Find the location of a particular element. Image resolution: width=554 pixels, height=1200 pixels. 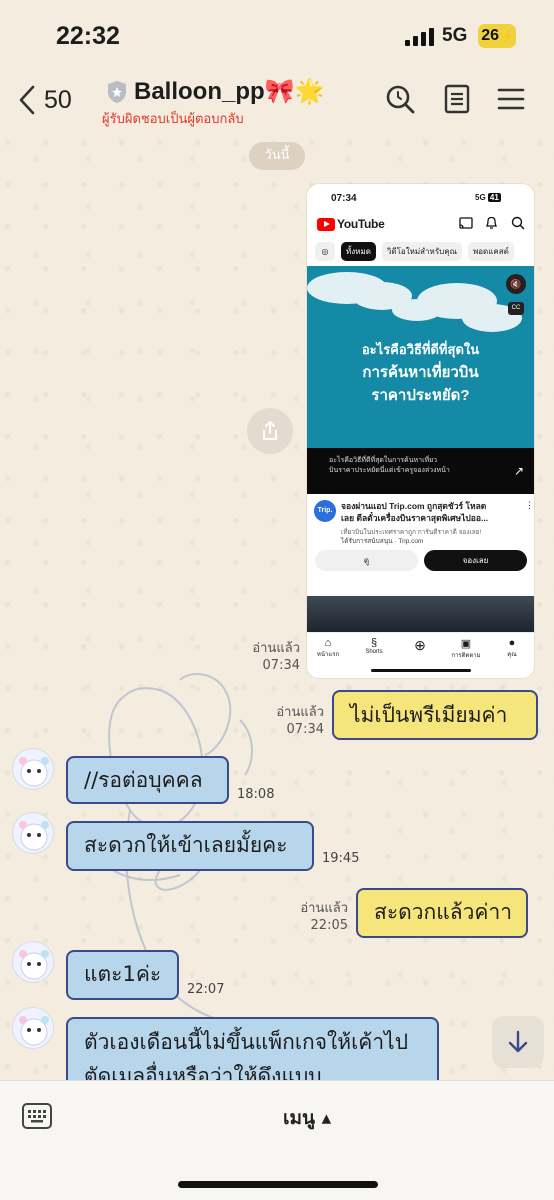

signal-icon is located at coordinates (420, 37).